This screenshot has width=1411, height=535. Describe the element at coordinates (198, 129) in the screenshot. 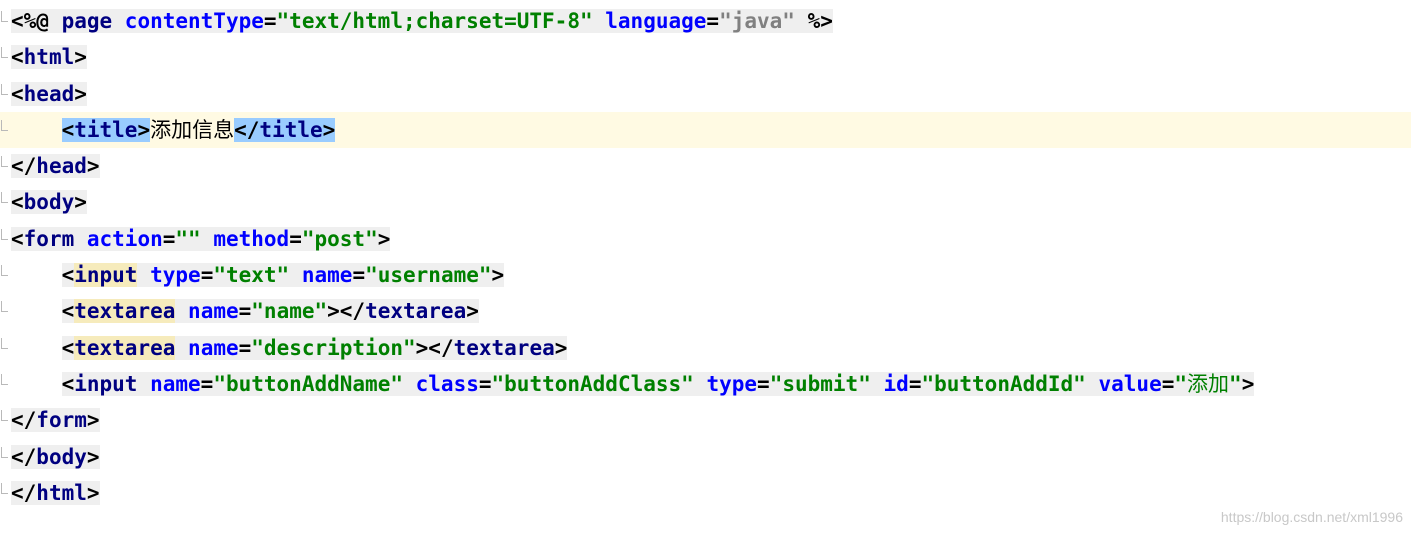

I see `code-text: <title>添加信息</title>` at that location.